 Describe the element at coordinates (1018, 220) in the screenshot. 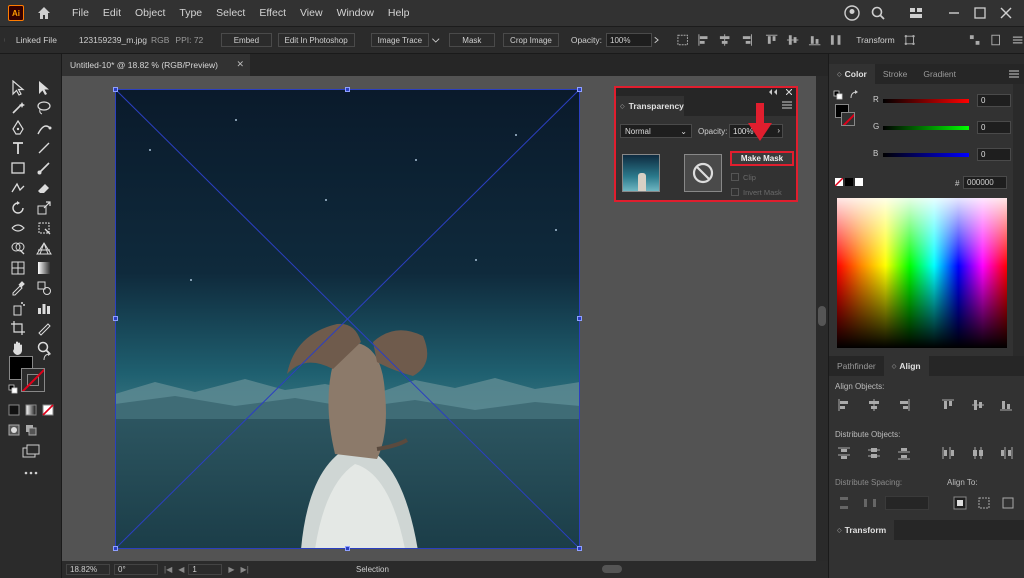

I see `color-panel-scrollbar` at that location.